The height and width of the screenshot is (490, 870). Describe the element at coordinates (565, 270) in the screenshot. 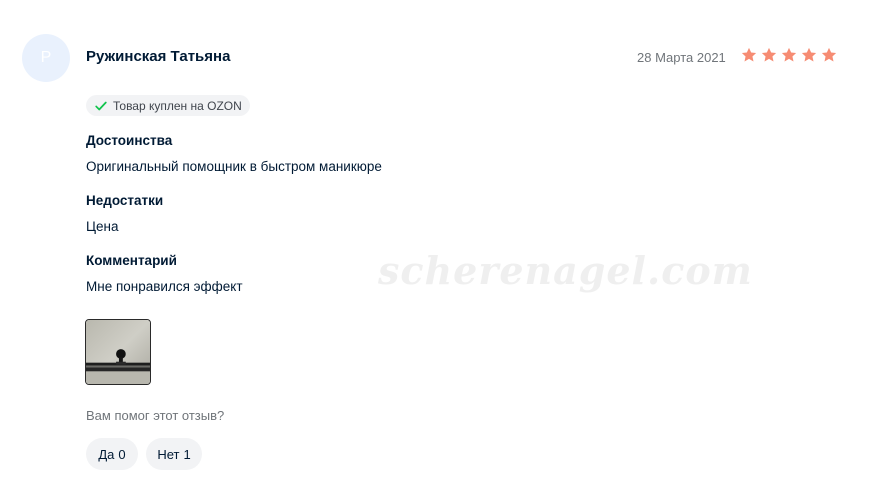

I see `watermark: scherenagel.com` at that location.